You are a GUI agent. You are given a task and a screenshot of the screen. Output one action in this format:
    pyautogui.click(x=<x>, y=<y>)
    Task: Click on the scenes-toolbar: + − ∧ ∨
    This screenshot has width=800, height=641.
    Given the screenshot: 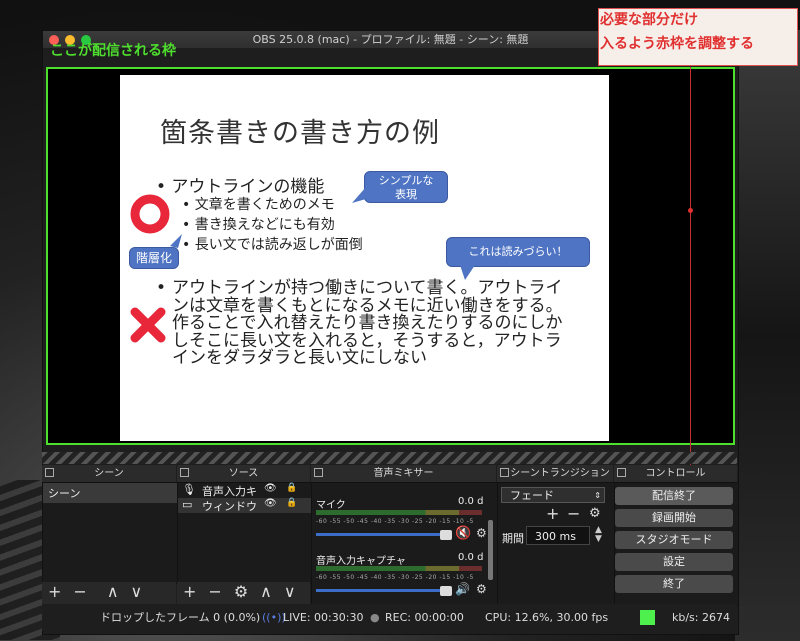 What is the action you would take?
    pyautogui.click(x=109, y=593)
    